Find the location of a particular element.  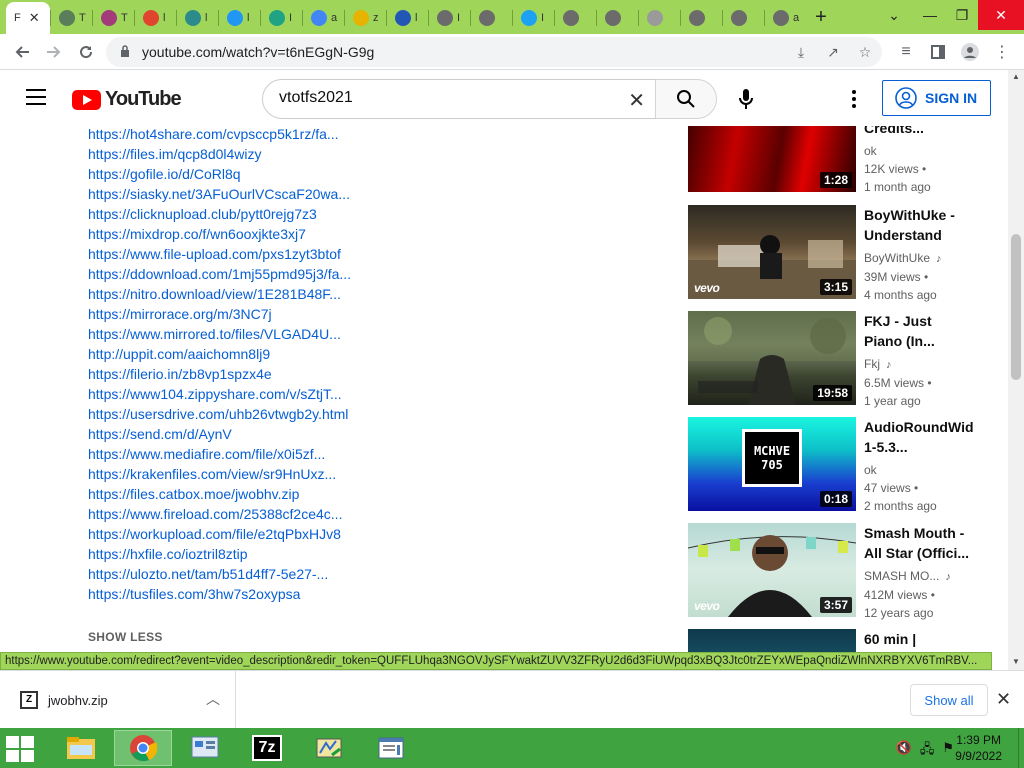

scrollbar-thumb is located at coordinates (1016, 307).